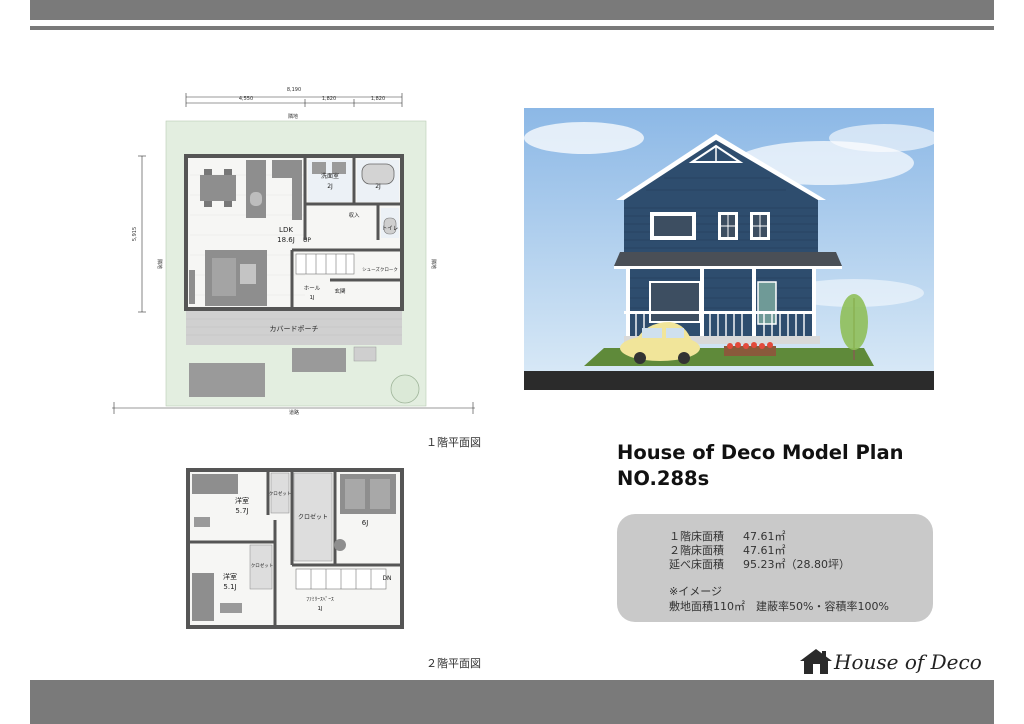 Image resolution: width=1024 pixels, height=724 pixels. I want to click on neighbor-top-label: 隣地, so click(293, 116).